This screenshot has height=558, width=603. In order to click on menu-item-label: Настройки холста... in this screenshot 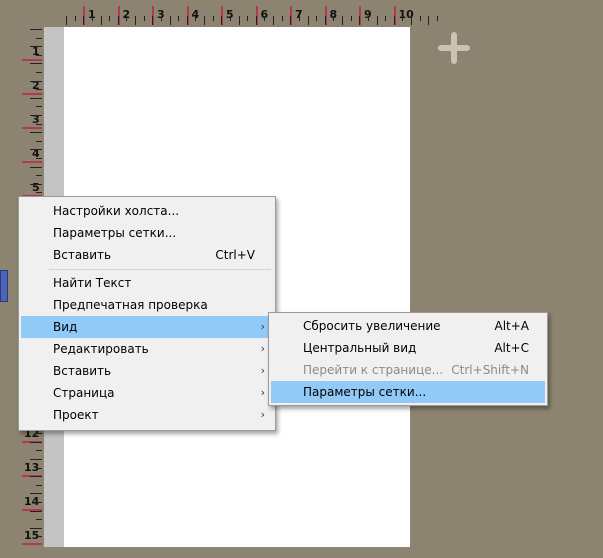, I will do `click(116, 211)`.